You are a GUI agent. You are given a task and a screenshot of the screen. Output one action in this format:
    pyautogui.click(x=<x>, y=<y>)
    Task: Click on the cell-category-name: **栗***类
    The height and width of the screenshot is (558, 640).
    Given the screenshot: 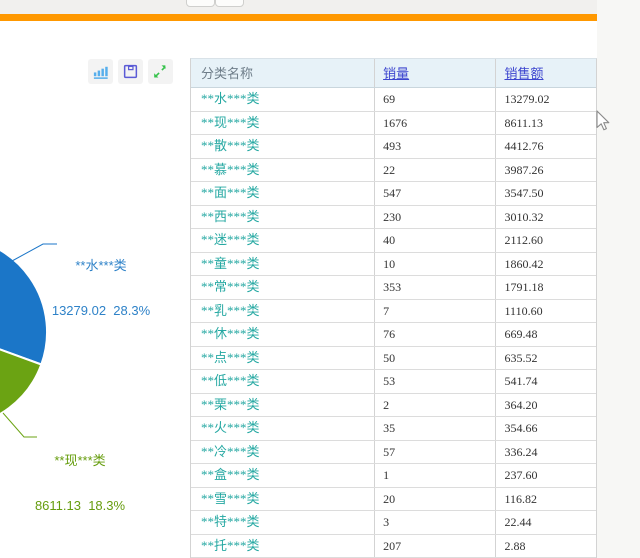 What is the action you would take?
    pyautogui.click(x=283, y=404)
    